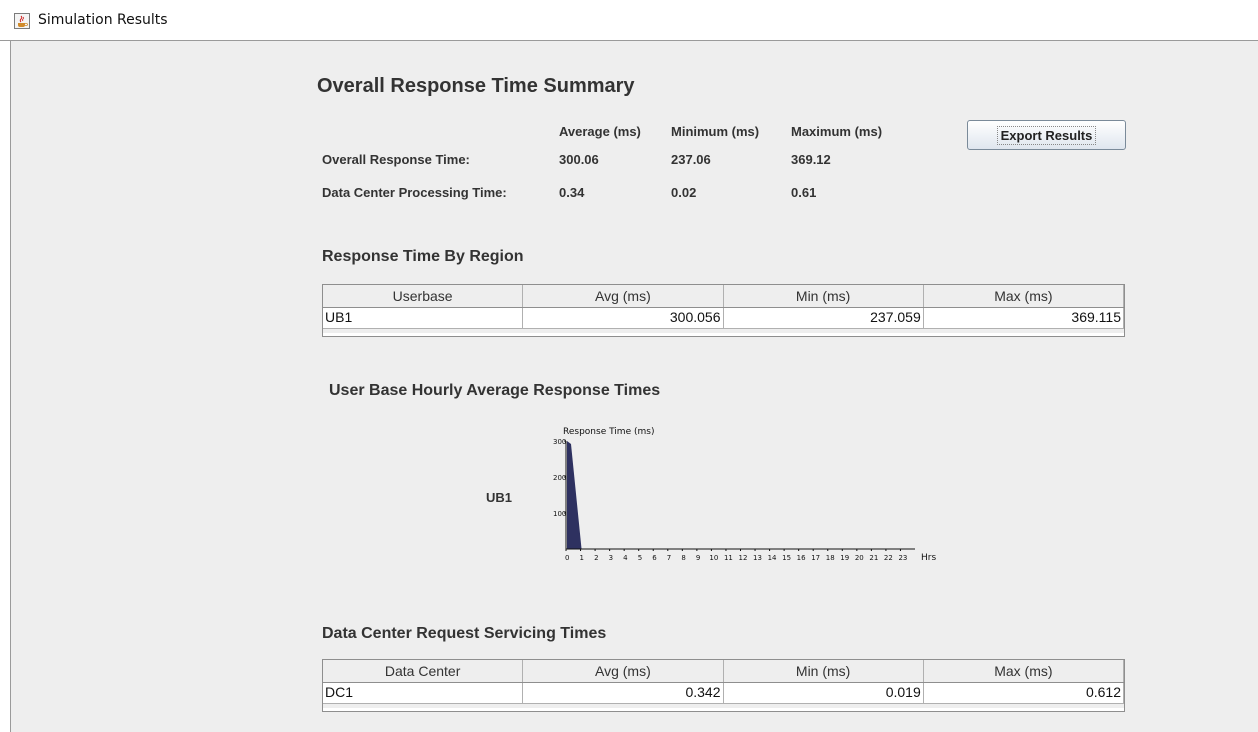 This screenshot has height=732, width=1258. What do you see at coordinates (640, 558) in the screenshot?
I see `chart-x-tick-label: 5` at bounding box center [640, 558].